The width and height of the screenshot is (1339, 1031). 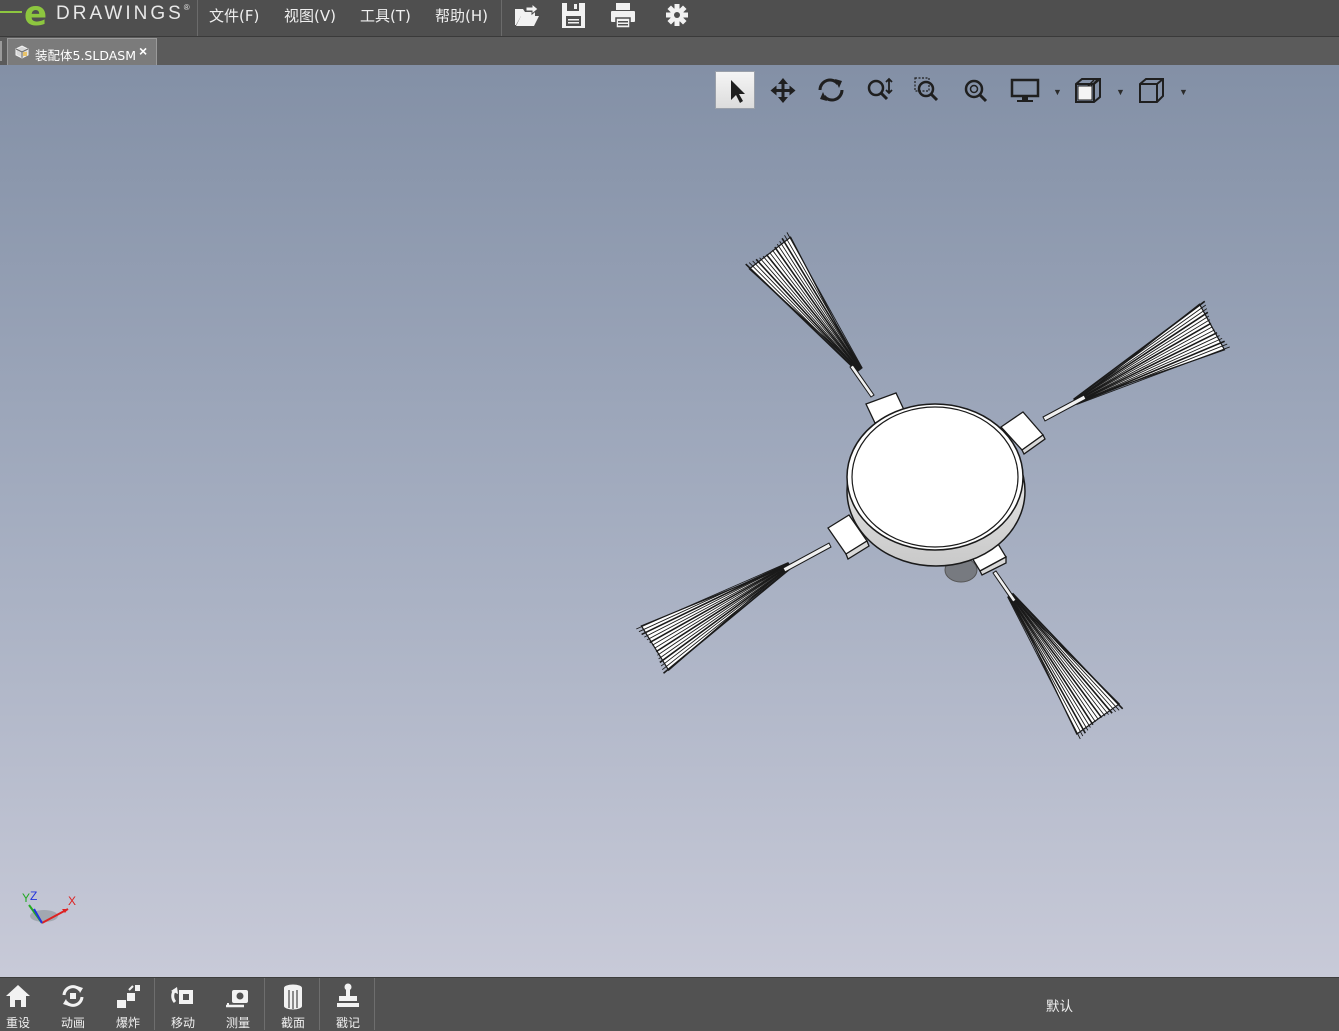 What do you see at coordinates (183, 996) in the screenshot?
I see `move-icon` at bounding box center [183, 996].